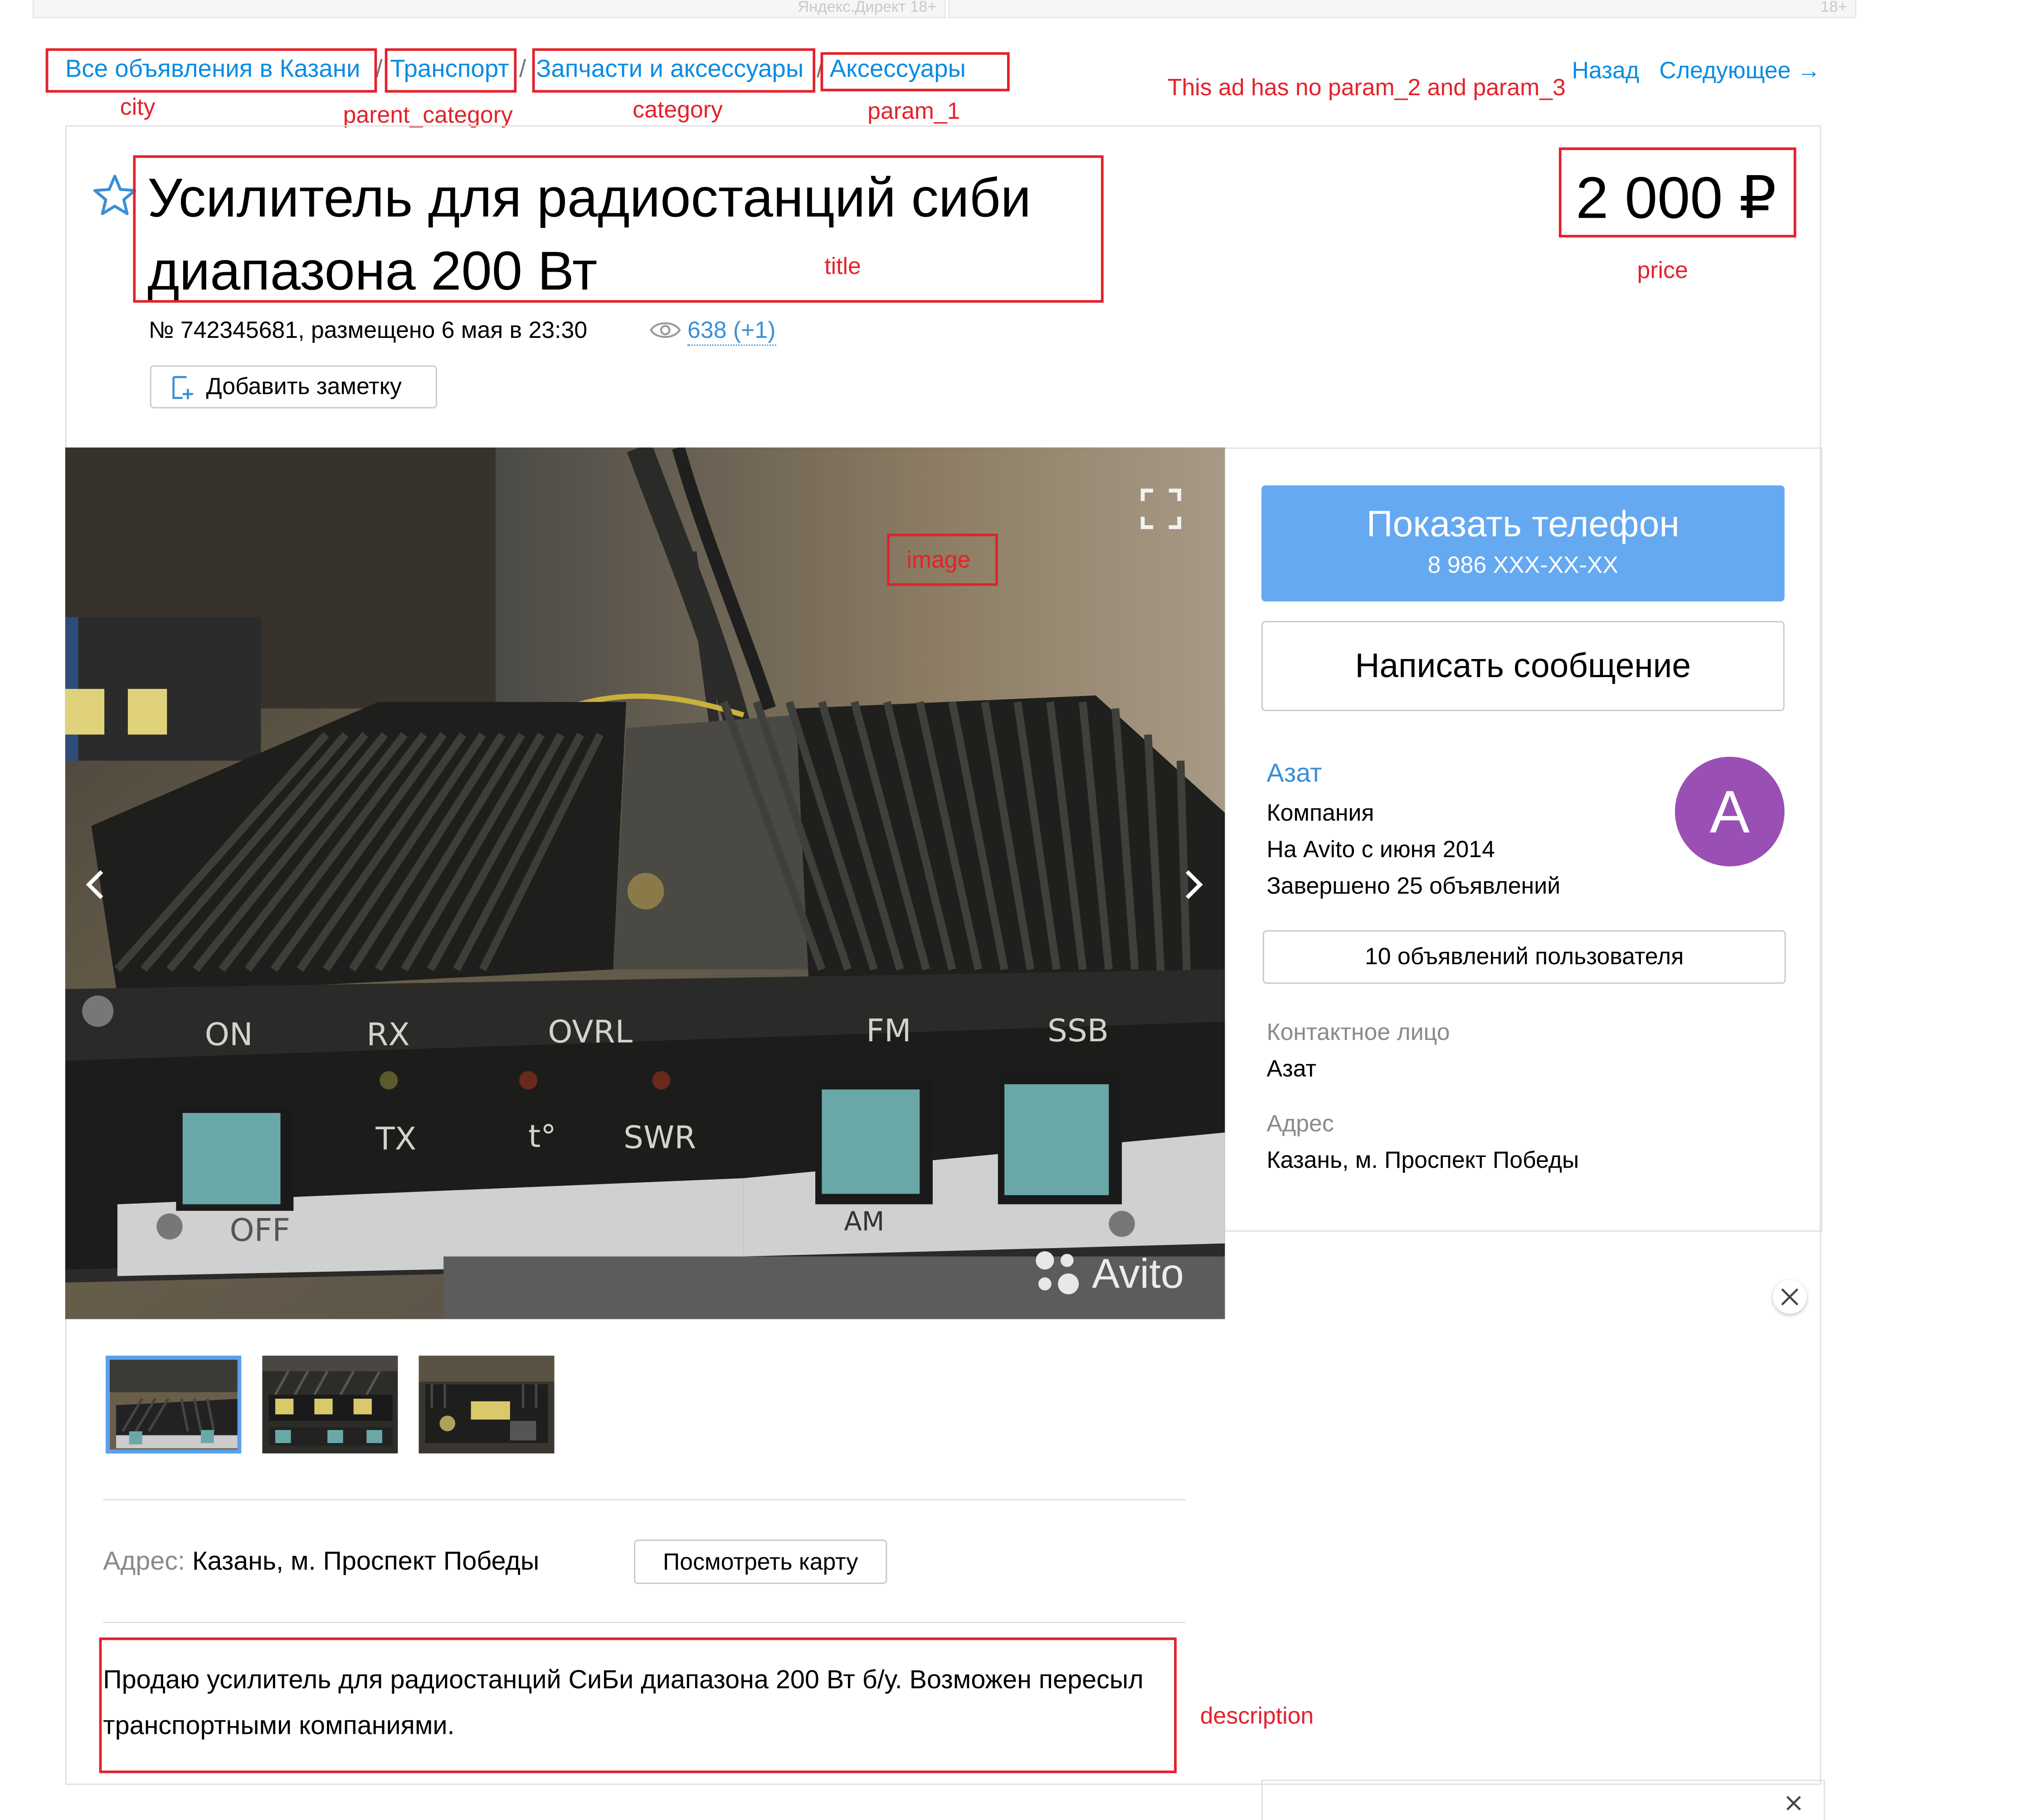 This screenshot has width=2035, height=1820. What do you see at coordinates (1380, 850) in the screenshot?
I see `seller-since: На Avito с июня 2014` at bounding box center [1380, 850].